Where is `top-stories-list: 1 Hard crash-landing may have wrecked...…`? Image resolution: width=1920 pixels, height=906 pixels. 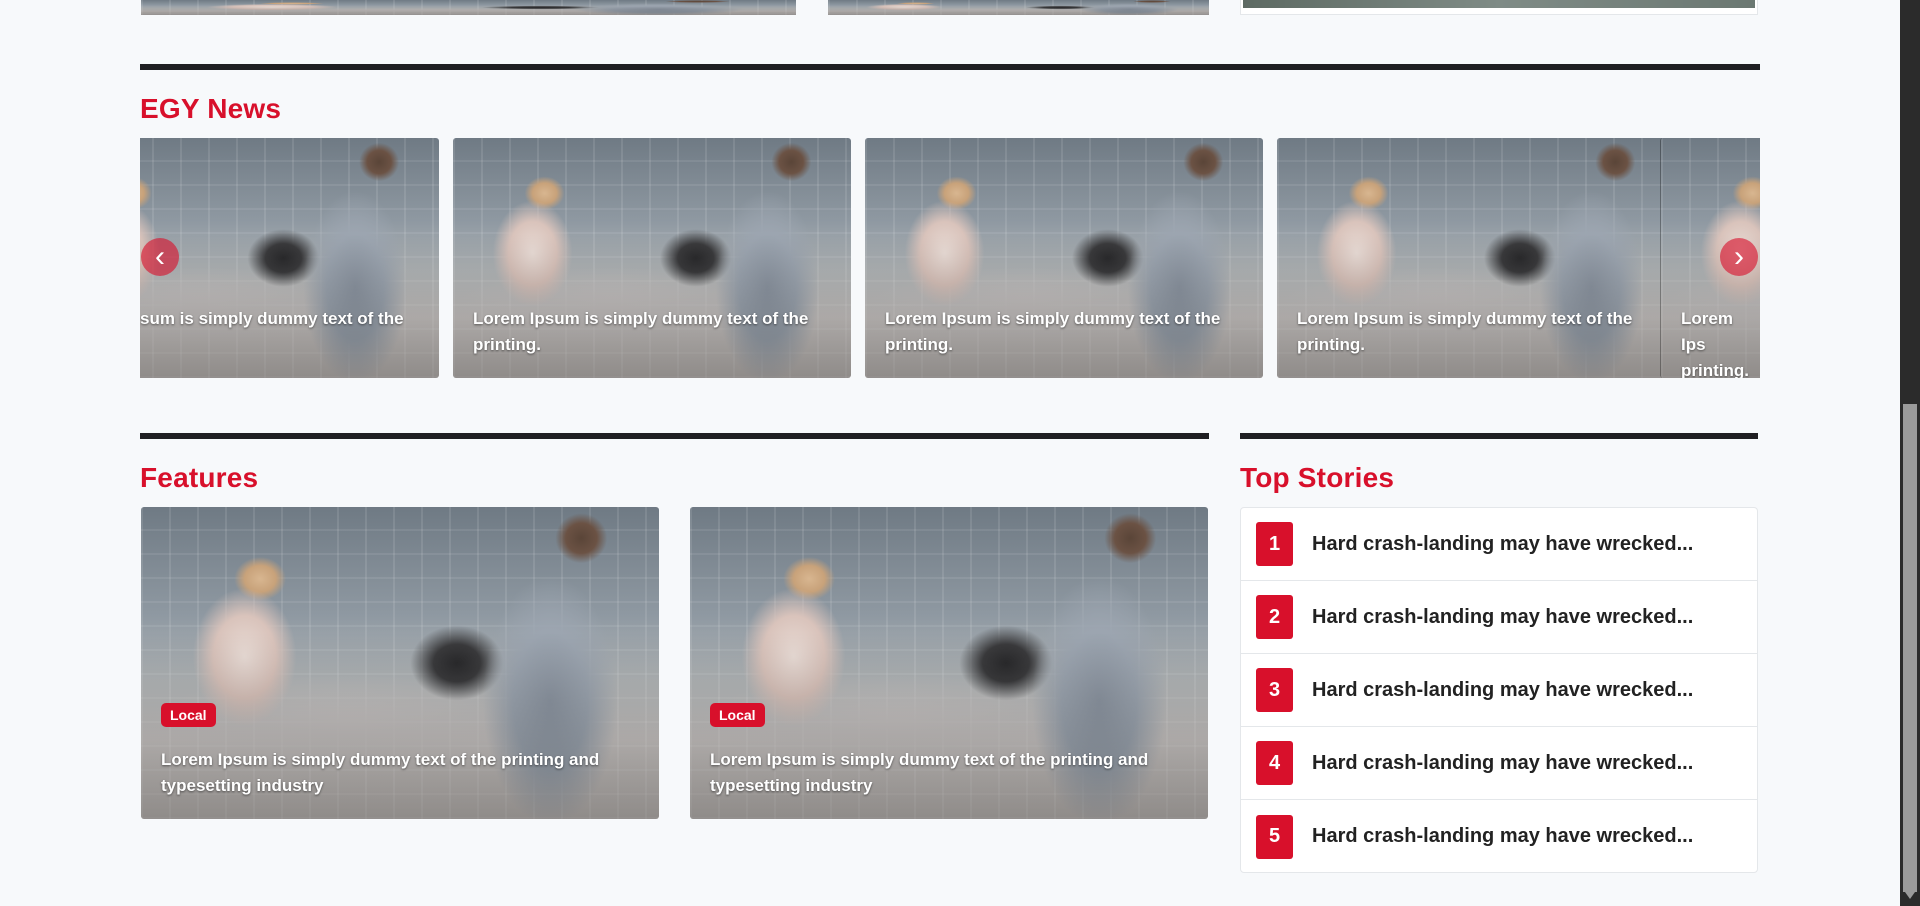 top-stories-list: 1 Hard crash-landing may have wrecked...… is located at coordinates (1499, 690).